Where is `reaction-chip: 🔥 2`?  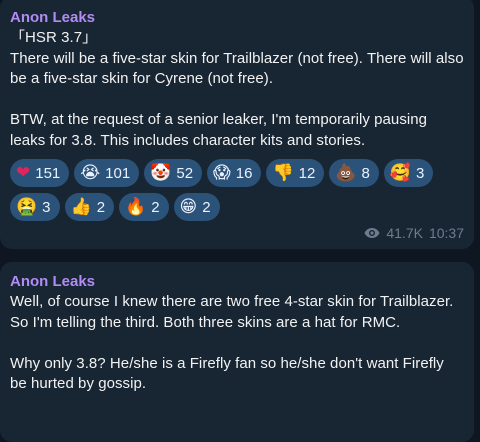 reaction-chip: 🔥 2 is located at coordinates (144, 207).